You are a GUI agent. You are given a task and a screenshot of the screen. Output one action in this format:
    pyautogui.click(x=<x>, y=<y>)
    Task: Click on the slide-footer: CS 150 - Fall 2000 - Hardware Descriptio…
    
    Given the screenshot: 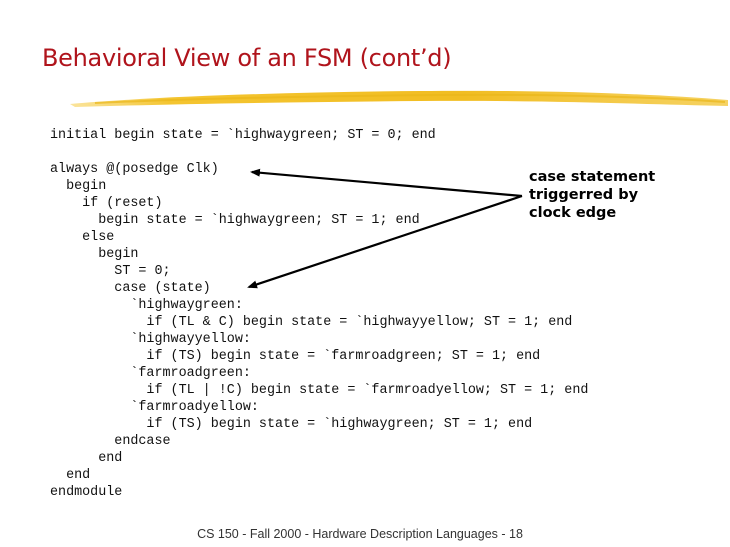 What is the action you would take?
    pyautogui.click(x=365, y=534)
    